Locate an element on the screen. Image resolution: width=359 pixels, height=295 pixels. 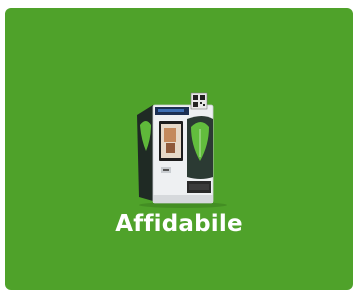
card-title: Affidabile is located at coordinates (179, 224).